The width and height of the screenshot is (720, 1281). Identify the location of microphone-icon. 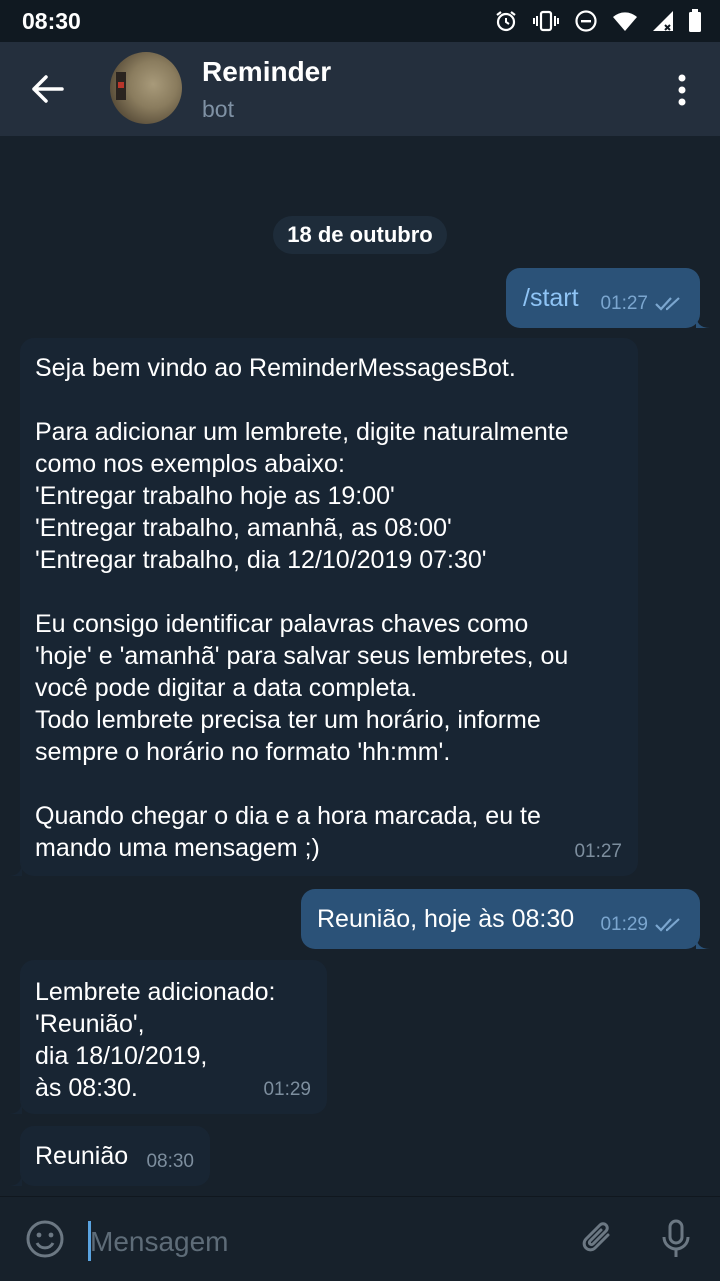
(676, 1238).